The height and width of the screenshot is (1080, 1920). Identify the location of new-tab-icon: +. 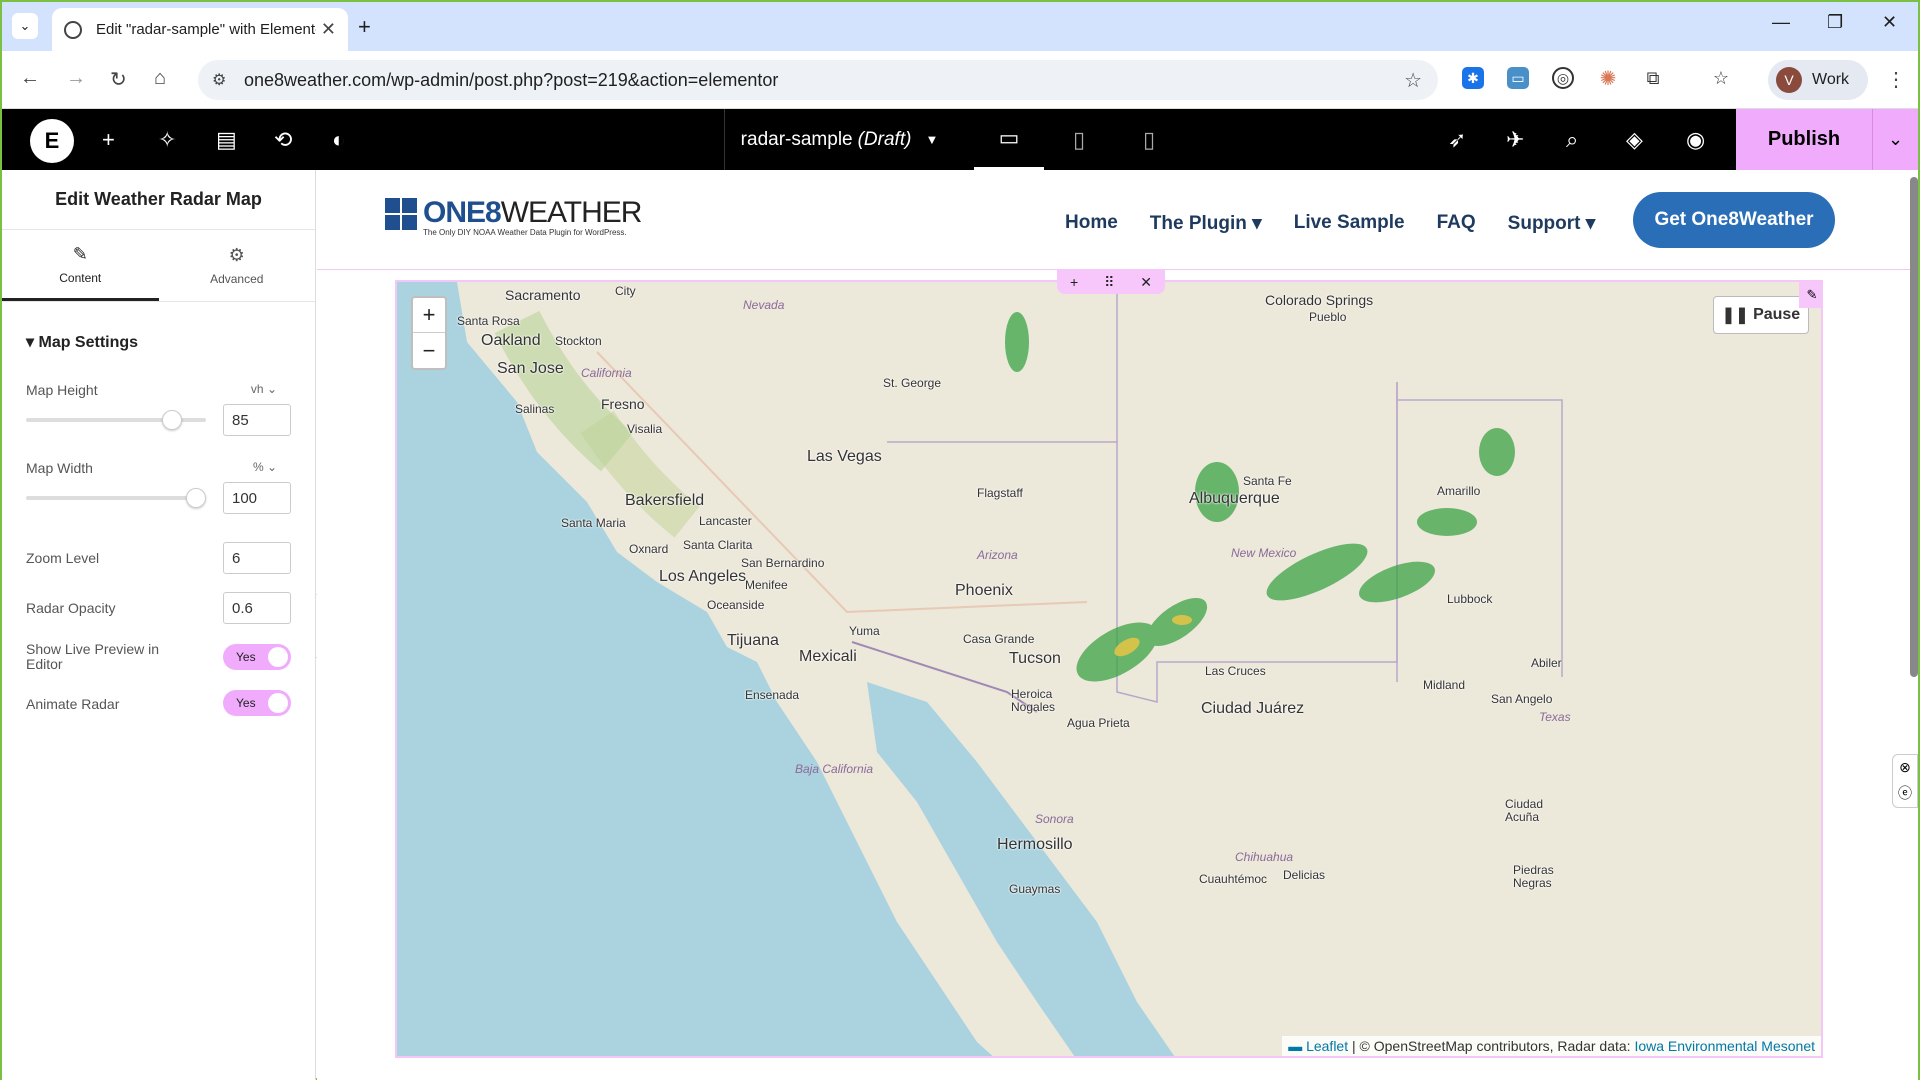
(364, 27).